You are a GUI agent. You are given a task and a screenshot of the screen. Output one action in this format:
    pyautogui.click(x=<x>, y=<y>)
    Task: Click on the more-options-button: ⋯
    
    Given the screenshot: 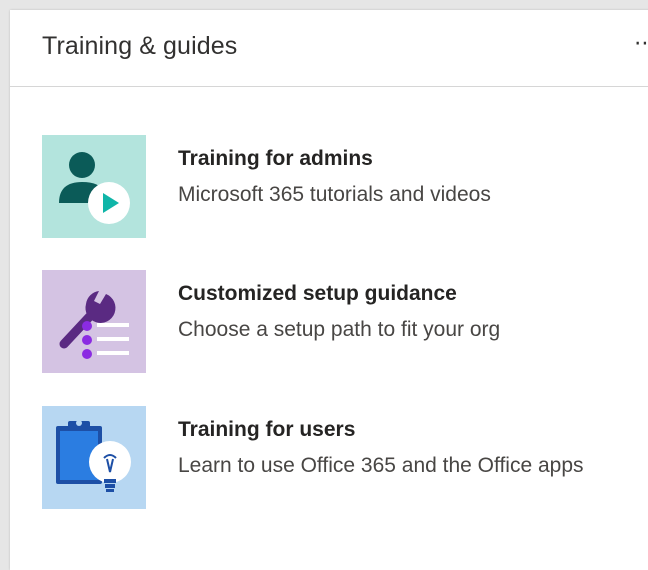 What is the action you would take?
    pyautogui.click(x=641, y=43)
    